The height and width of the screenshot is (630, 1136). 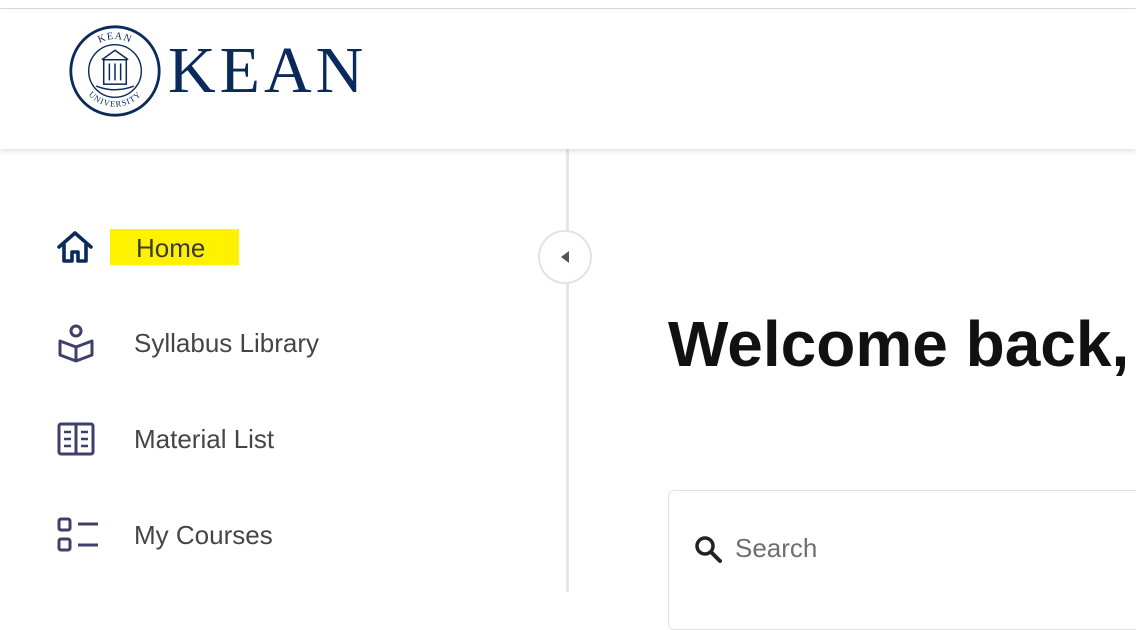 I want to click on sidebar-item-my-courses: My Courses, so click(x=162, y=535).